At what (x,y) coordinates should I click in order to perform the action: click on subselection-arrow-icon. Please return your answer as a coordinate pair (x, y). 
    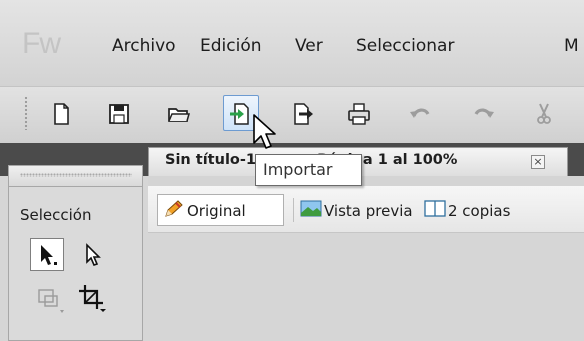
    Looking at the image, I should click on (93, 255).